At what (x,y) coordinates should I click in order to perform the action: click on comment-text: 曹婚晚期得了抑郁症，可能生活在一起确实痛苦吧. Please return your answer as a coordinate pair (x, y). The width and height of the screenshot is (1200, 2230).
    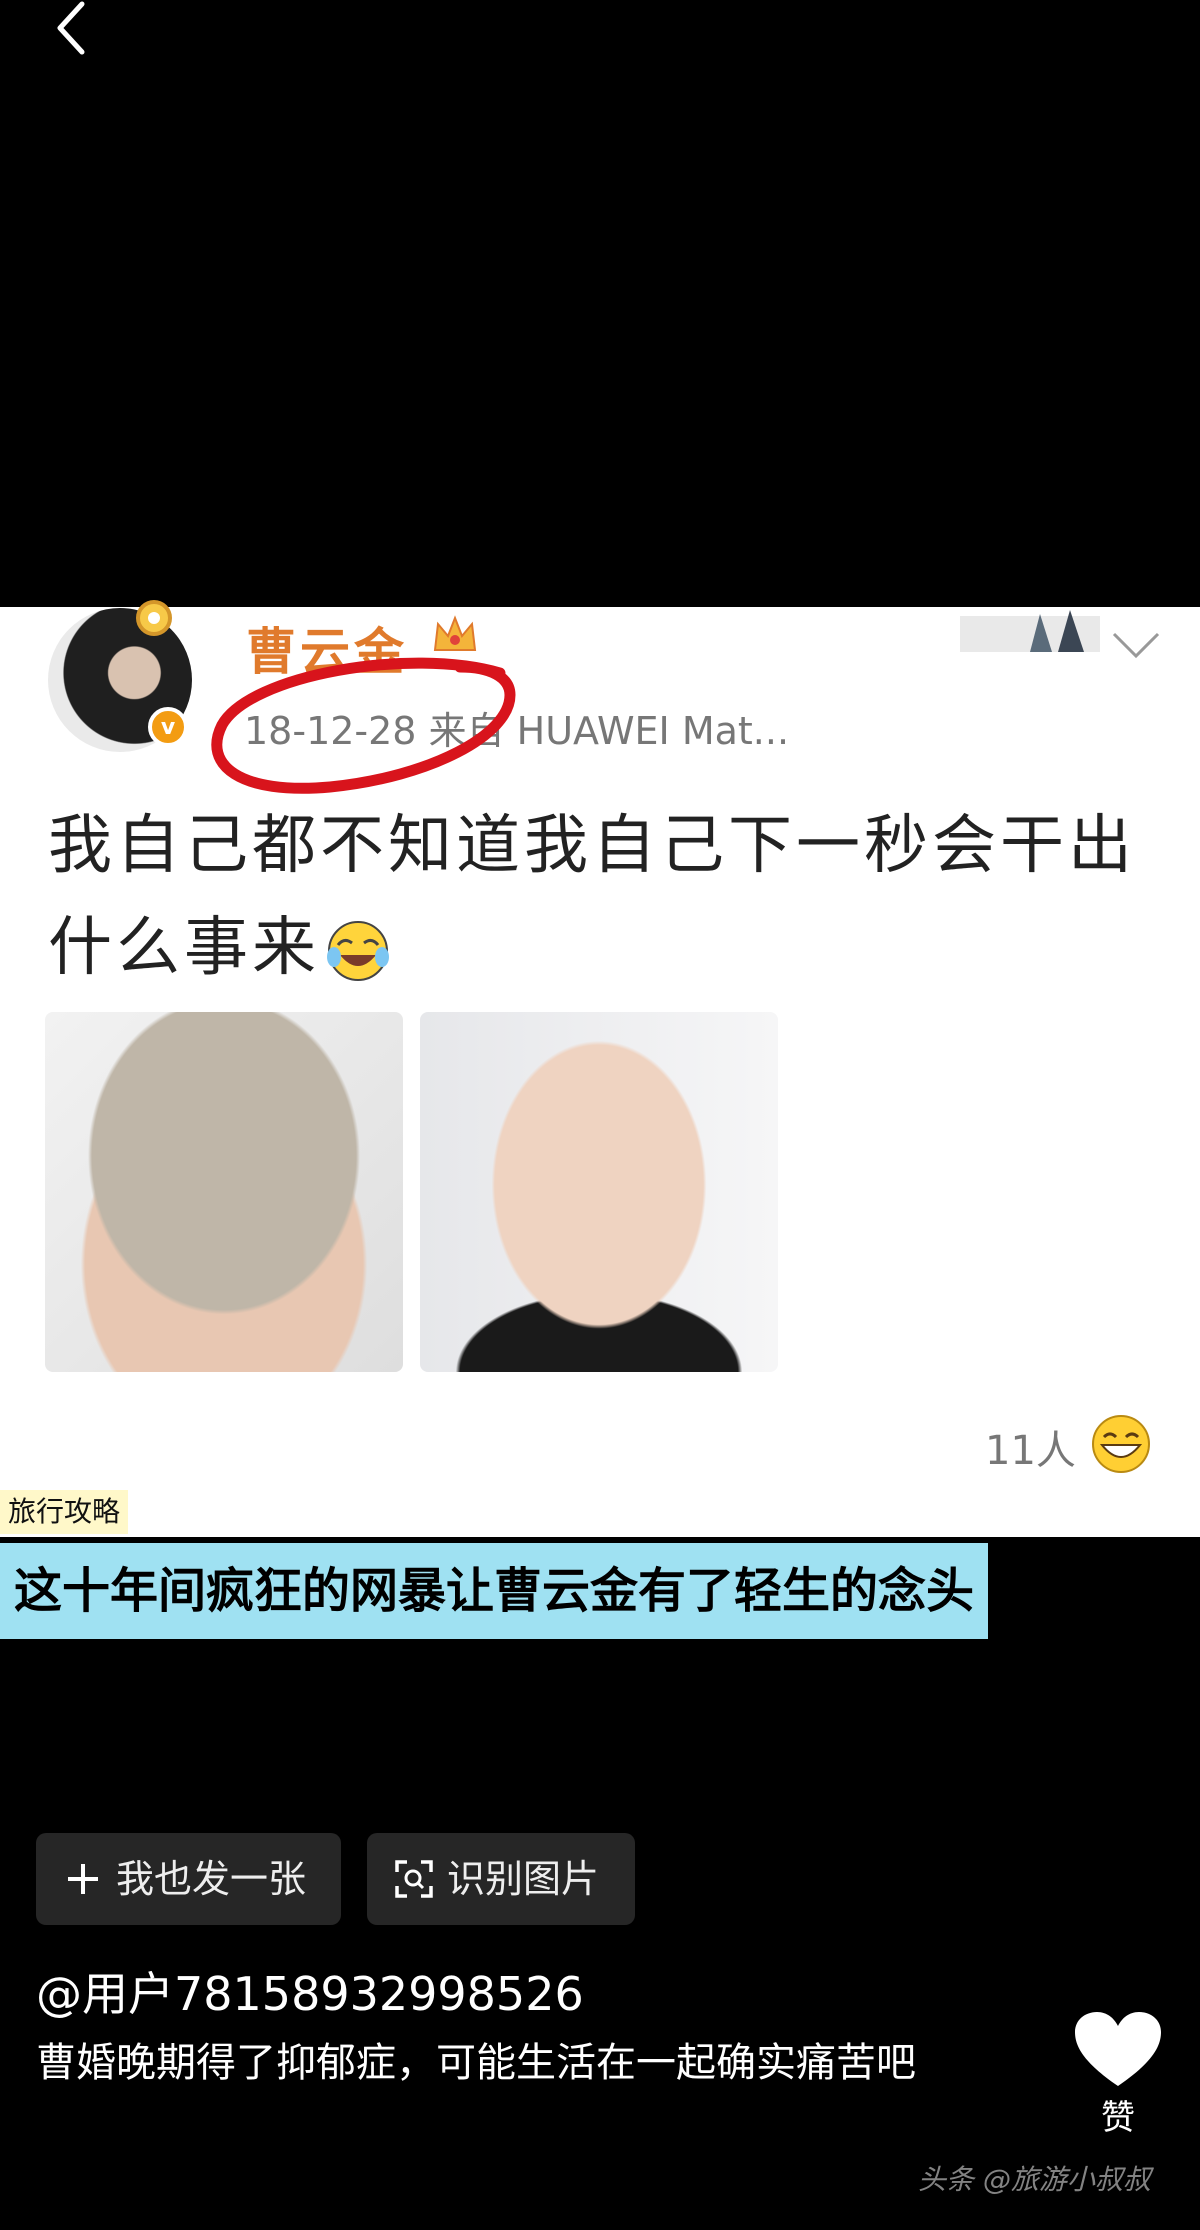
    Looking at the image, I should click on (476, 2063).